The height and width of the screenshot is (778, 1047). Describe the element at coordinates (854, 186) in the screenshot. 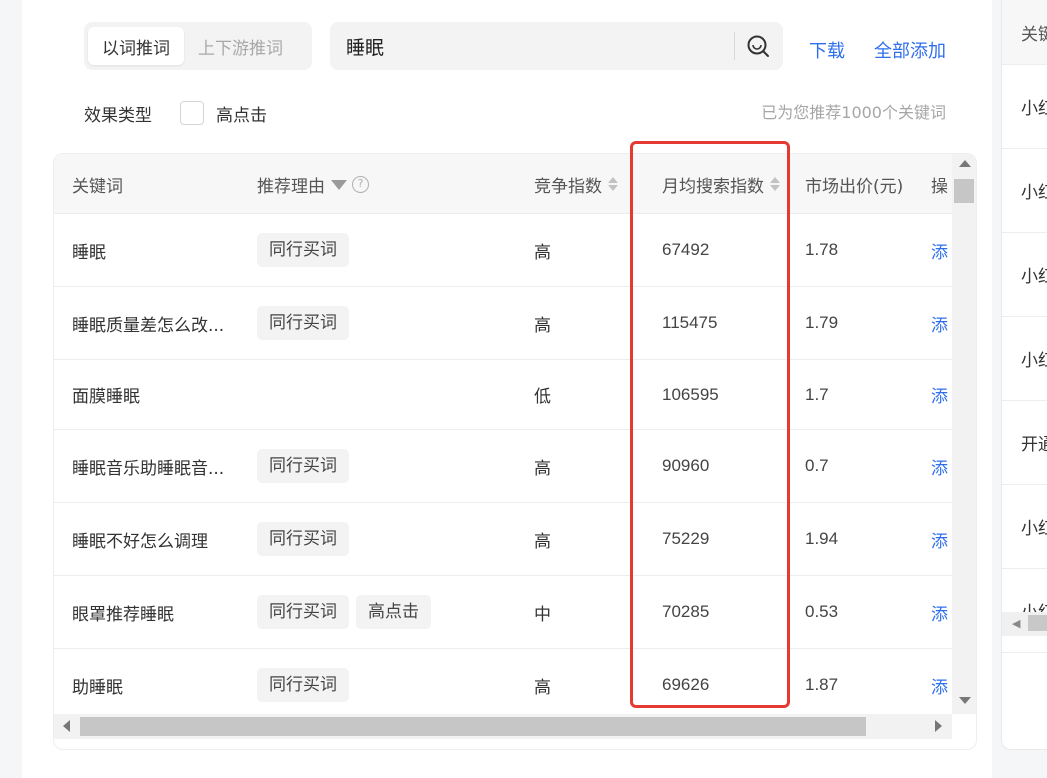

I see `col-market-bid-header: 市场出价(元)` at that location.